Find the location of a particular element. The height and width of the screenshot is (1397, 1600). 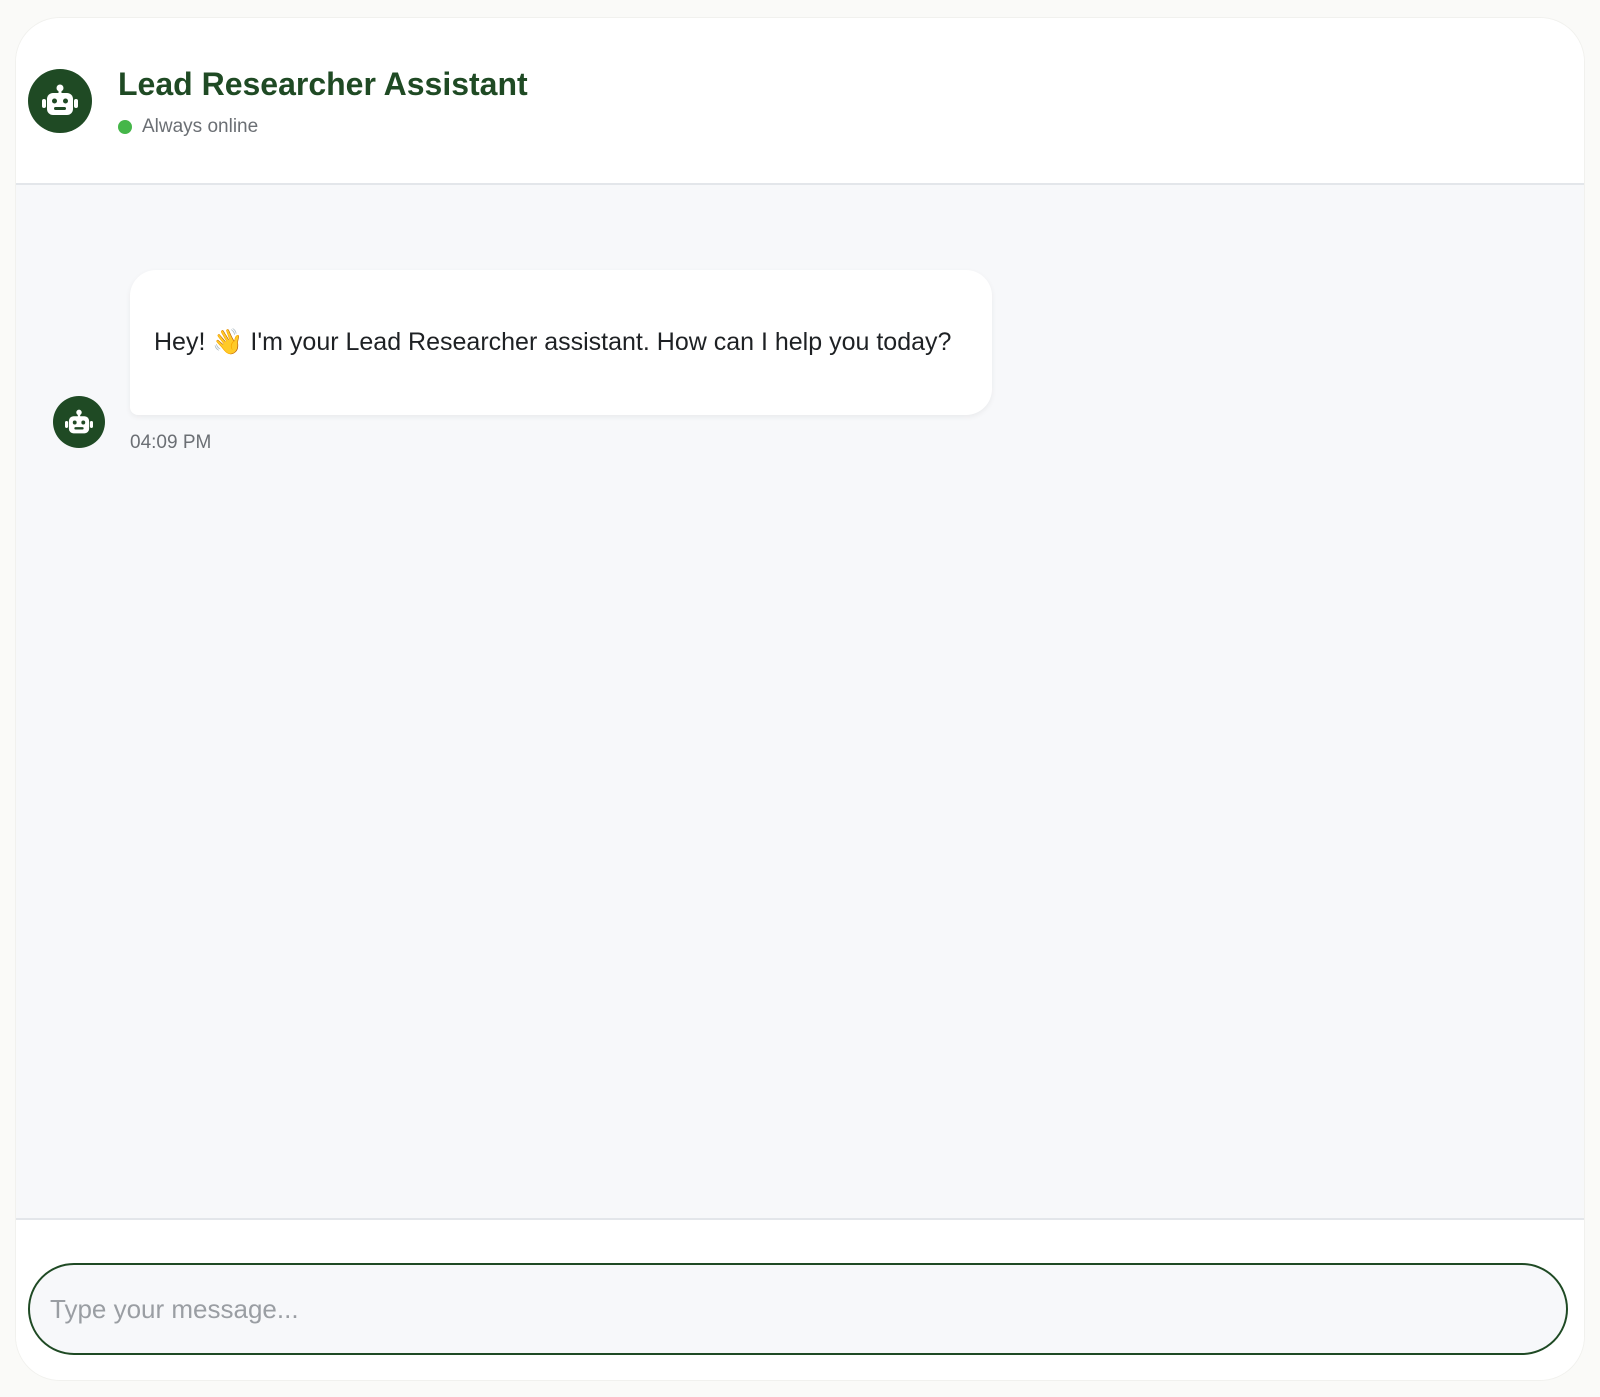

message-avatar is located at coordinates (79, 422).